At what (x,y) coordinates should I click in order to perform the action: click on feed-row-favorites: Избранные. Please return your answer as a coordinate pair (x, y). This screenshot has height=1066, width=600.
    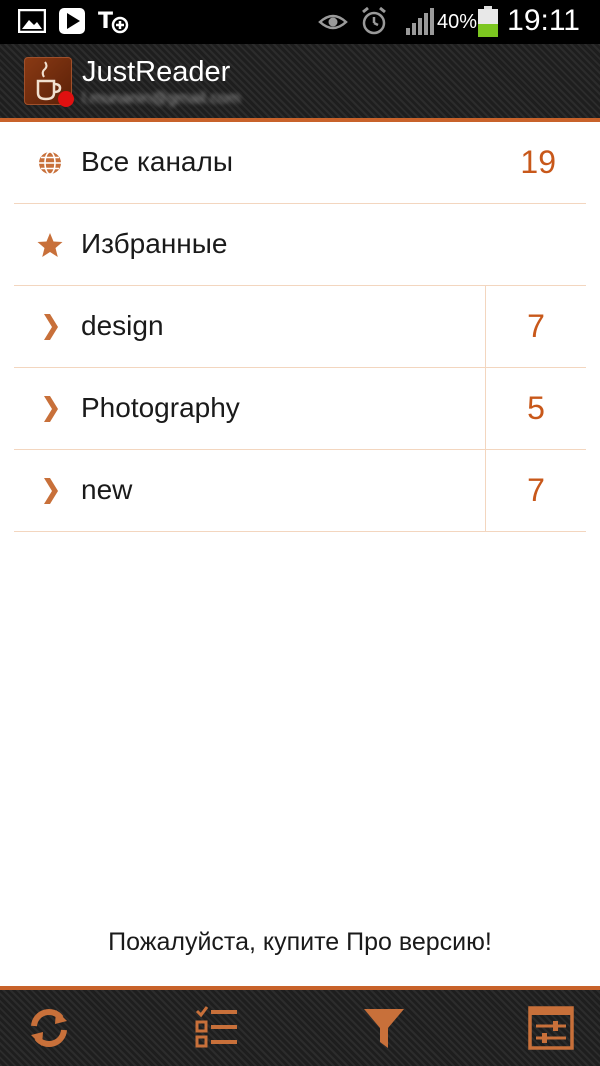
    Looking at the image, I should click on (300, 245).